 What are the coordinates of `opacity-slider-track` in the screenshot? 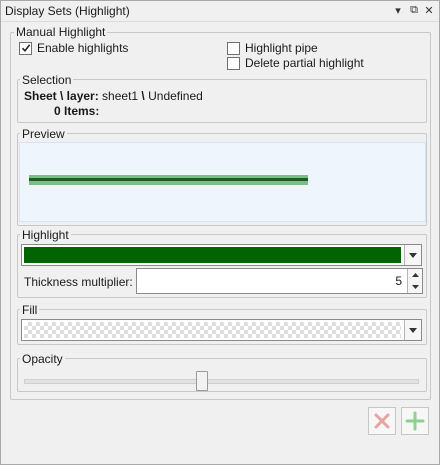 It's located at (221, 381).